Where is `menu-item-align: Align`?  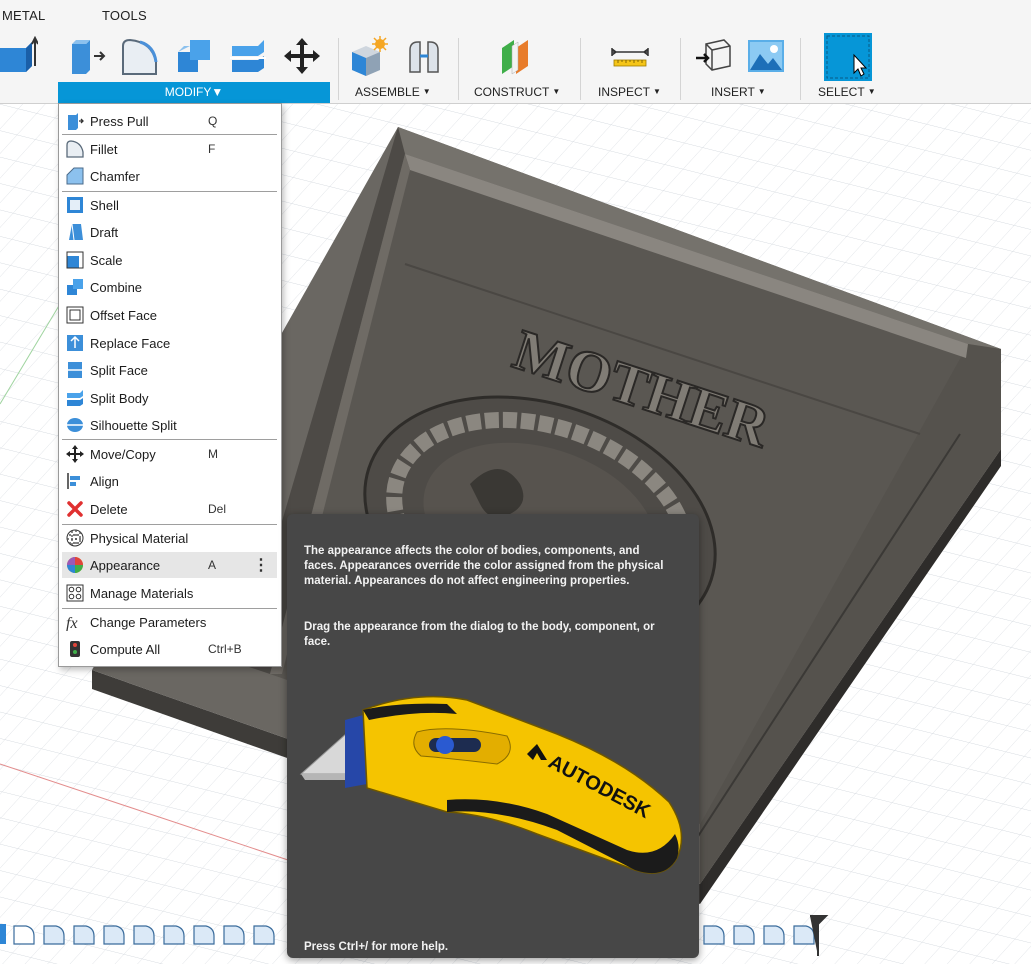 menu-item-align: Align is located at coordinates (169, 481).